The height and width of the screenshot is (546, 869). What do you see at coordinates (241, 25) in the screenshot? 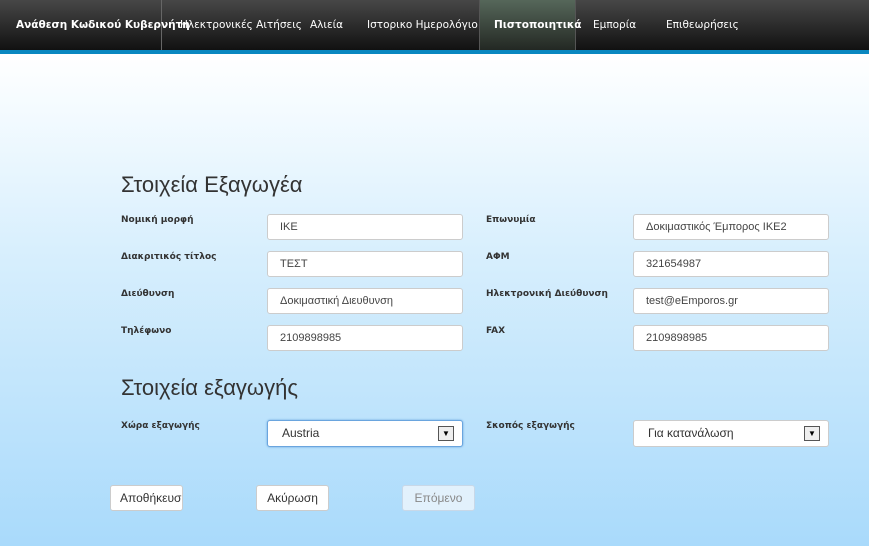
I see `nav-item-electronic-applications: Ηλεκτρονικές Αιτήσεις` at bounding box center [241, 25].